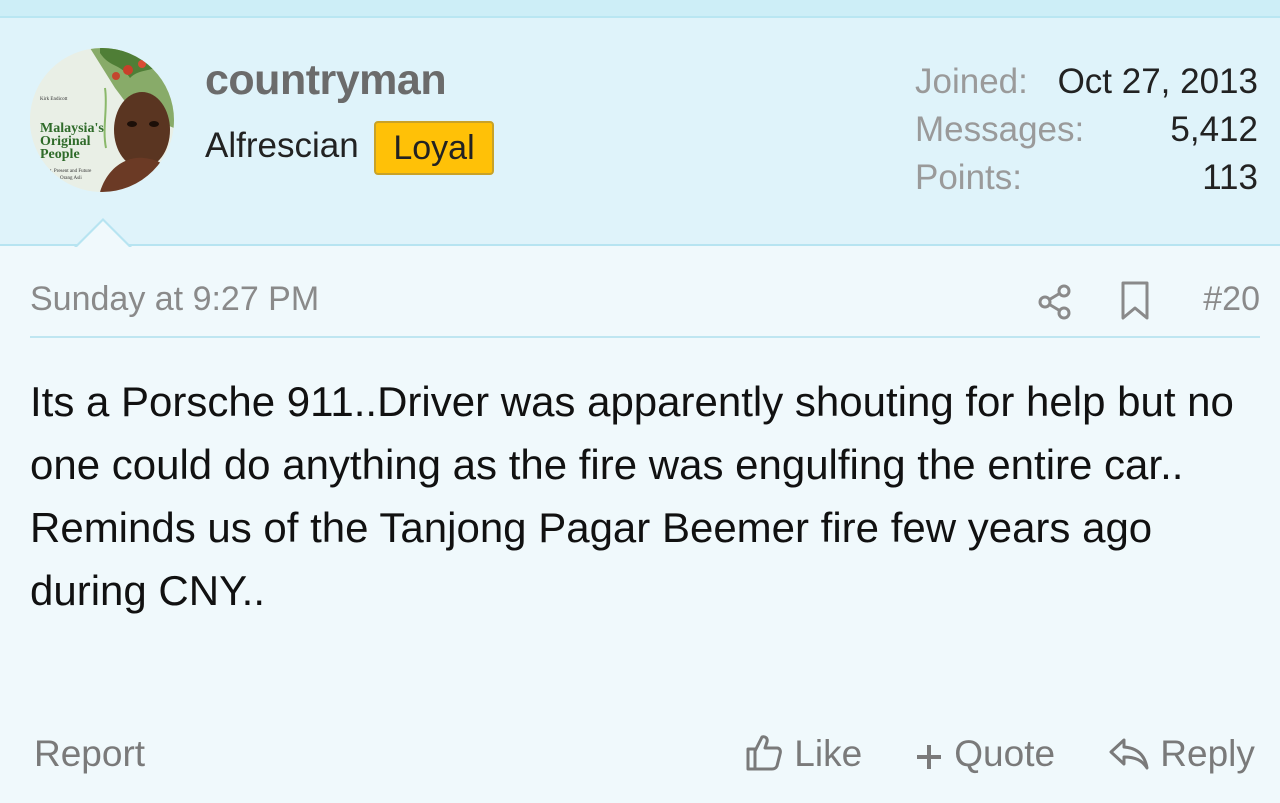 This screenshot has width=1280, height=803. I want to click on stat-joined: Joined: Oct 27, 2013, so click(1086, 82).